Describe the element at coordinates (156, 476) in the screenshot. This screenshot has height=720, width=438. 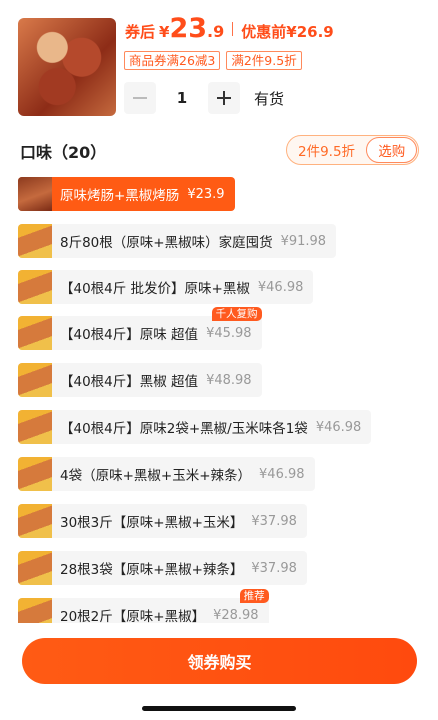
I see `option-name: 4袋（原味+黑椒+玉米+辣条）` at that location.